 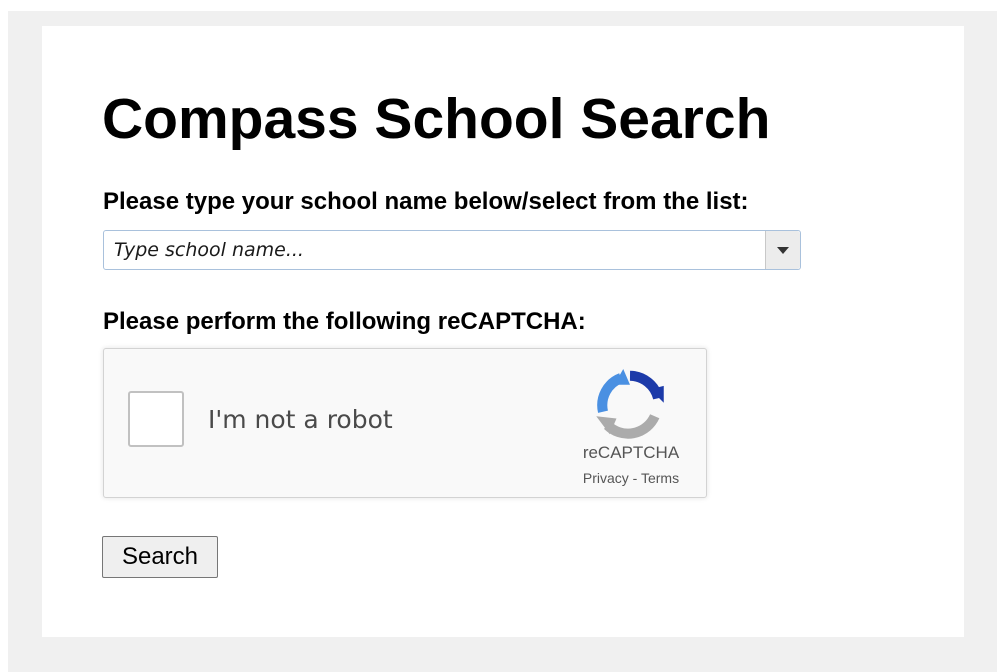 What do you see at coordinates (606, 478) in the screenshot?
I see `privacy-link: Privacy` at bounding box center [606, 478].